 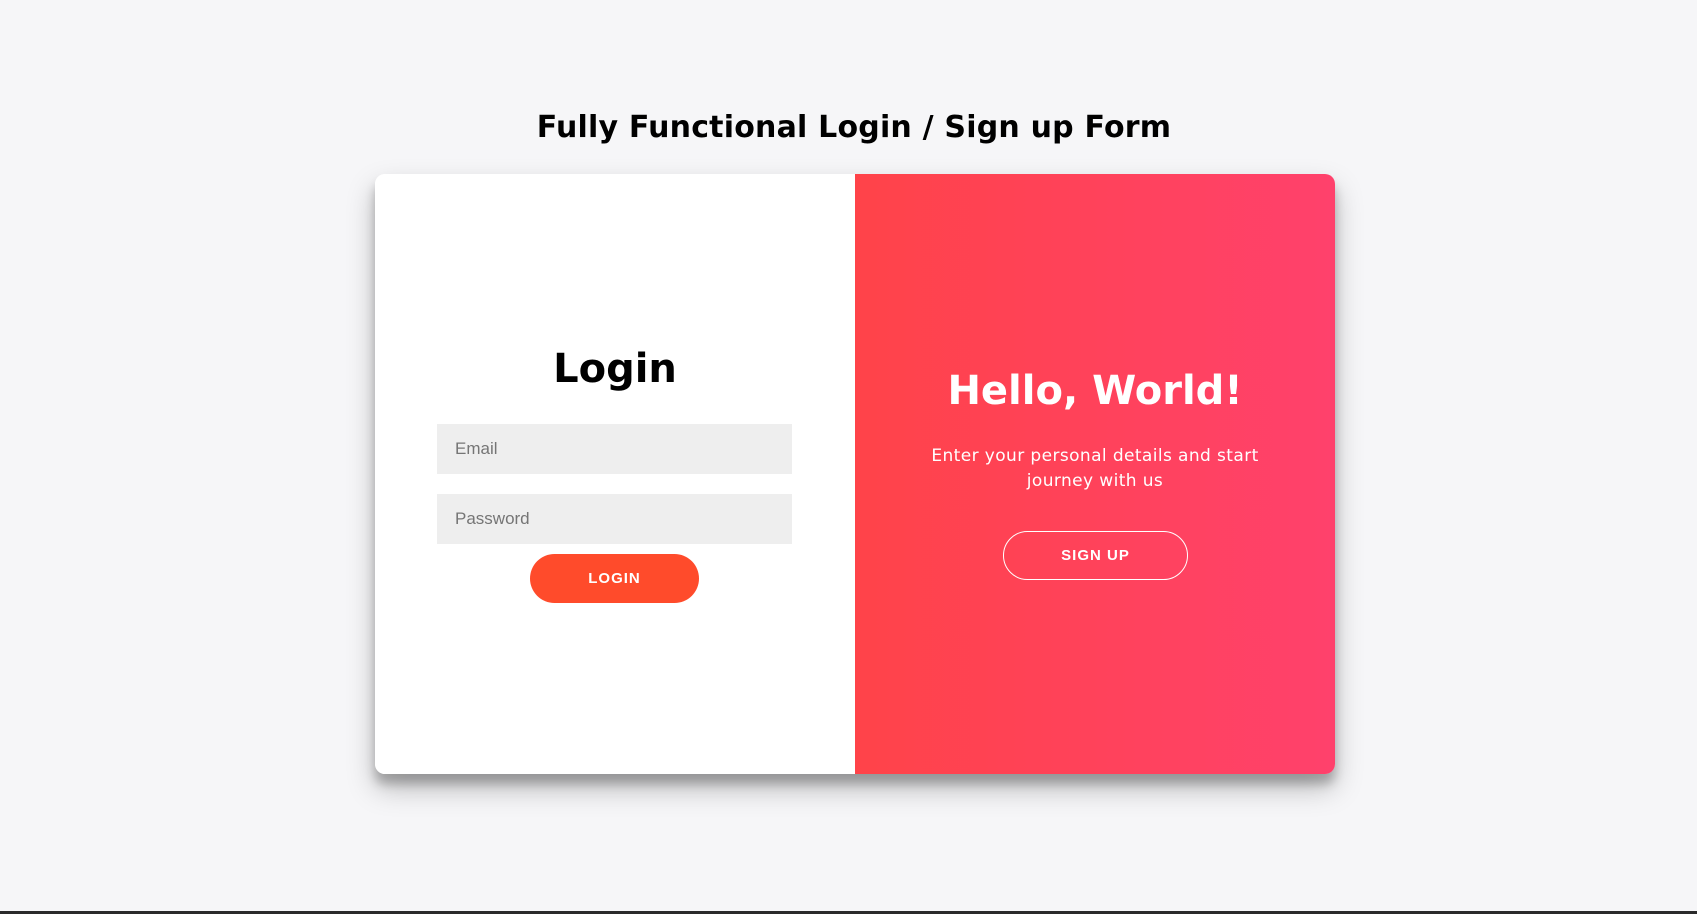 I want to click on login-button: LOGIN, so click(x=614, y=578).